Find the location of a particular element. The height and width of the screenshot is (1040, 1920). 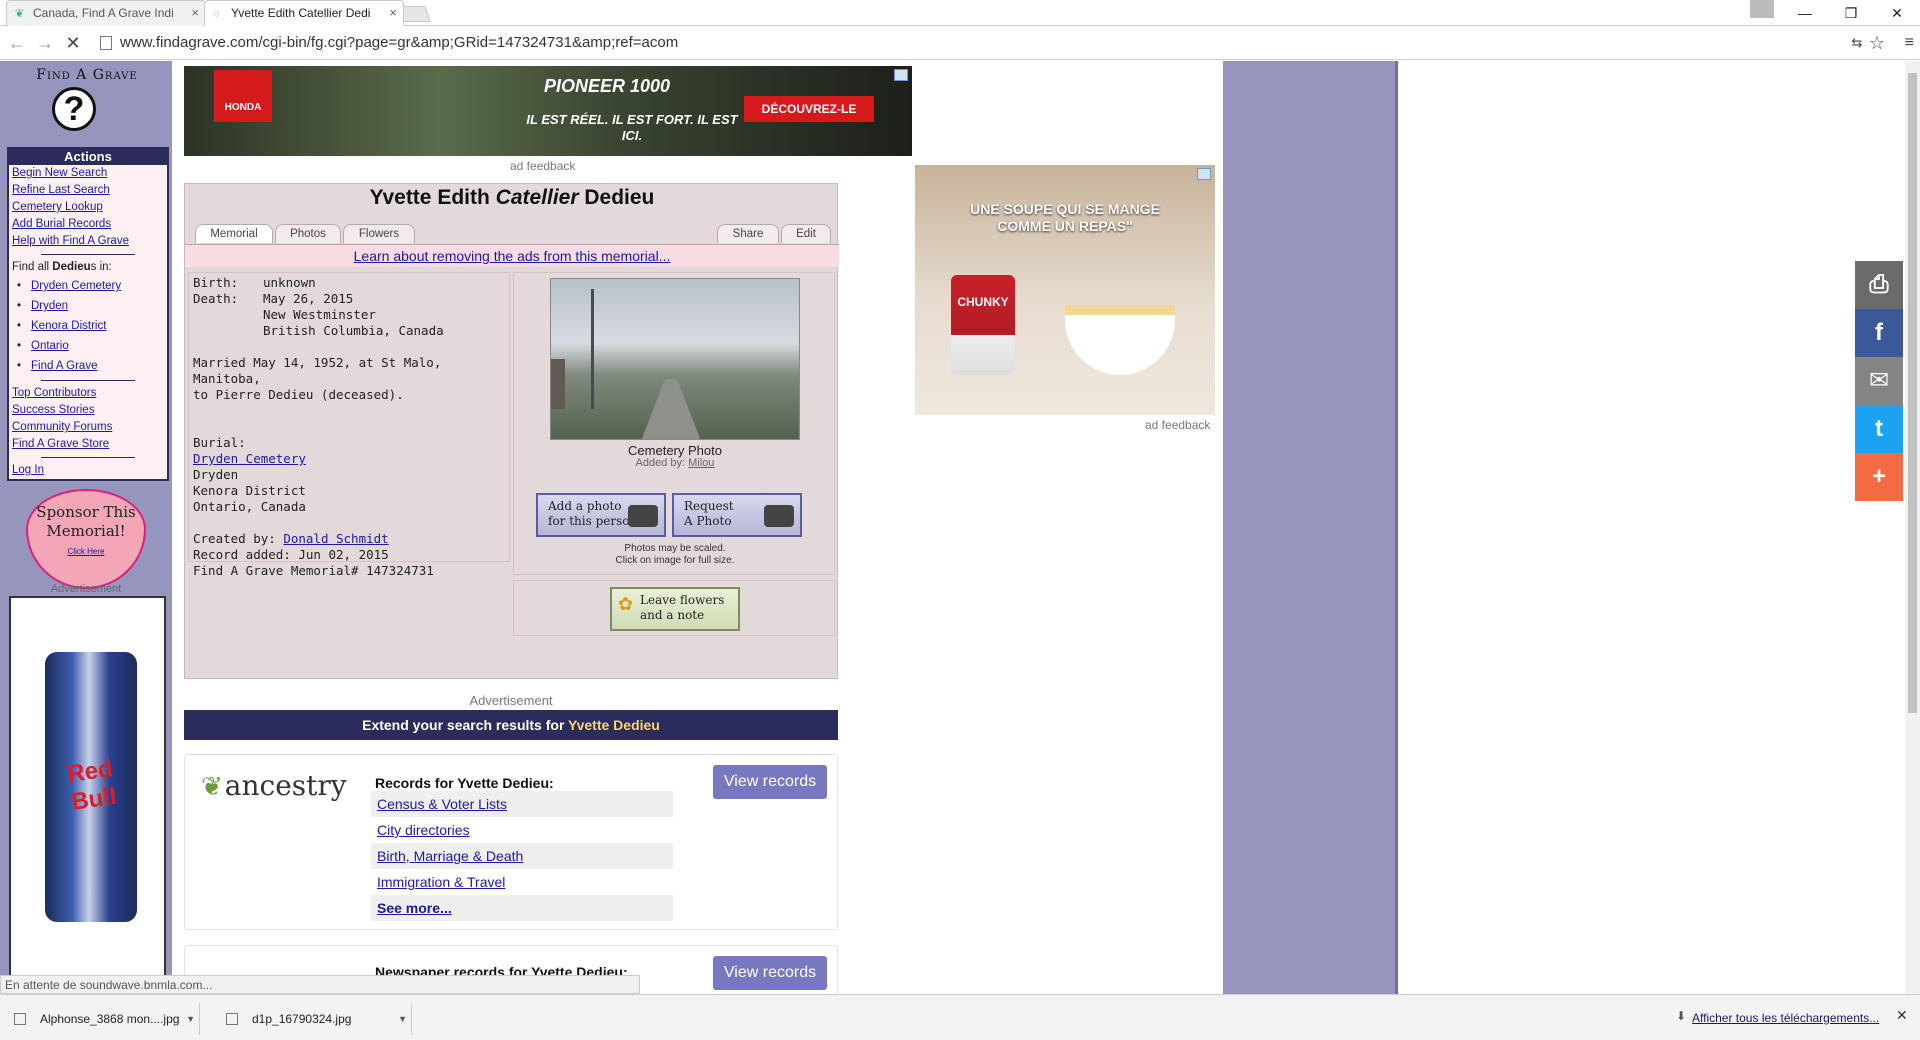

sponsor-memorial-button: Sponsor This Memorial! Click Here is located at coordinates (86, 539).